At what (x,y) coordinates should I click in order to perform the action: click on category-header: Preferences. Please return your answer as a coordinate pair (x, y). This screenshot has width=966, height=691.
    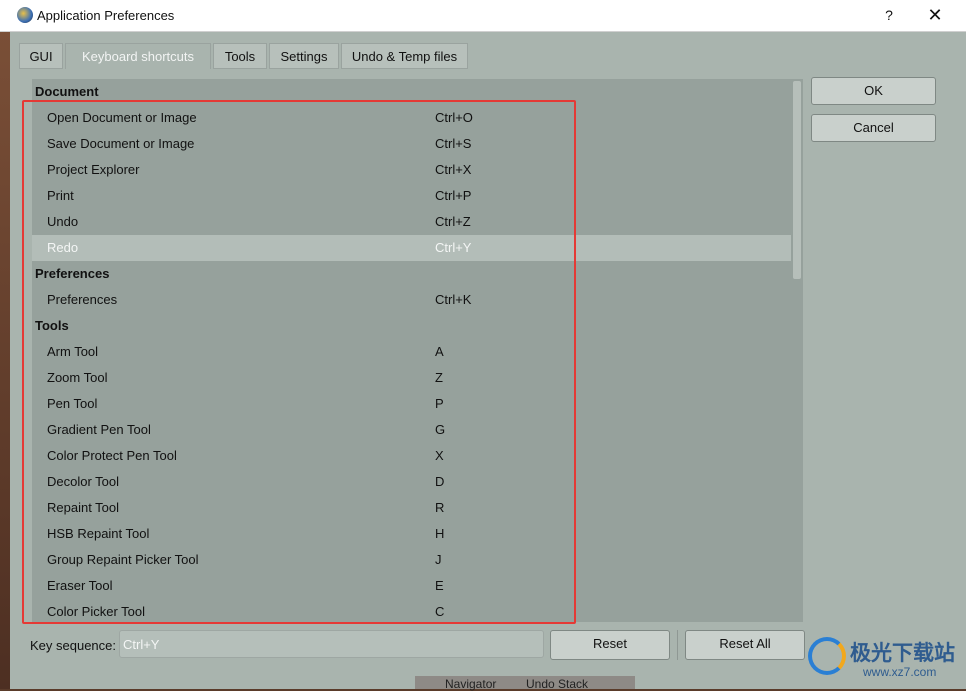
    Looking at the image, I should click on (417, 274).